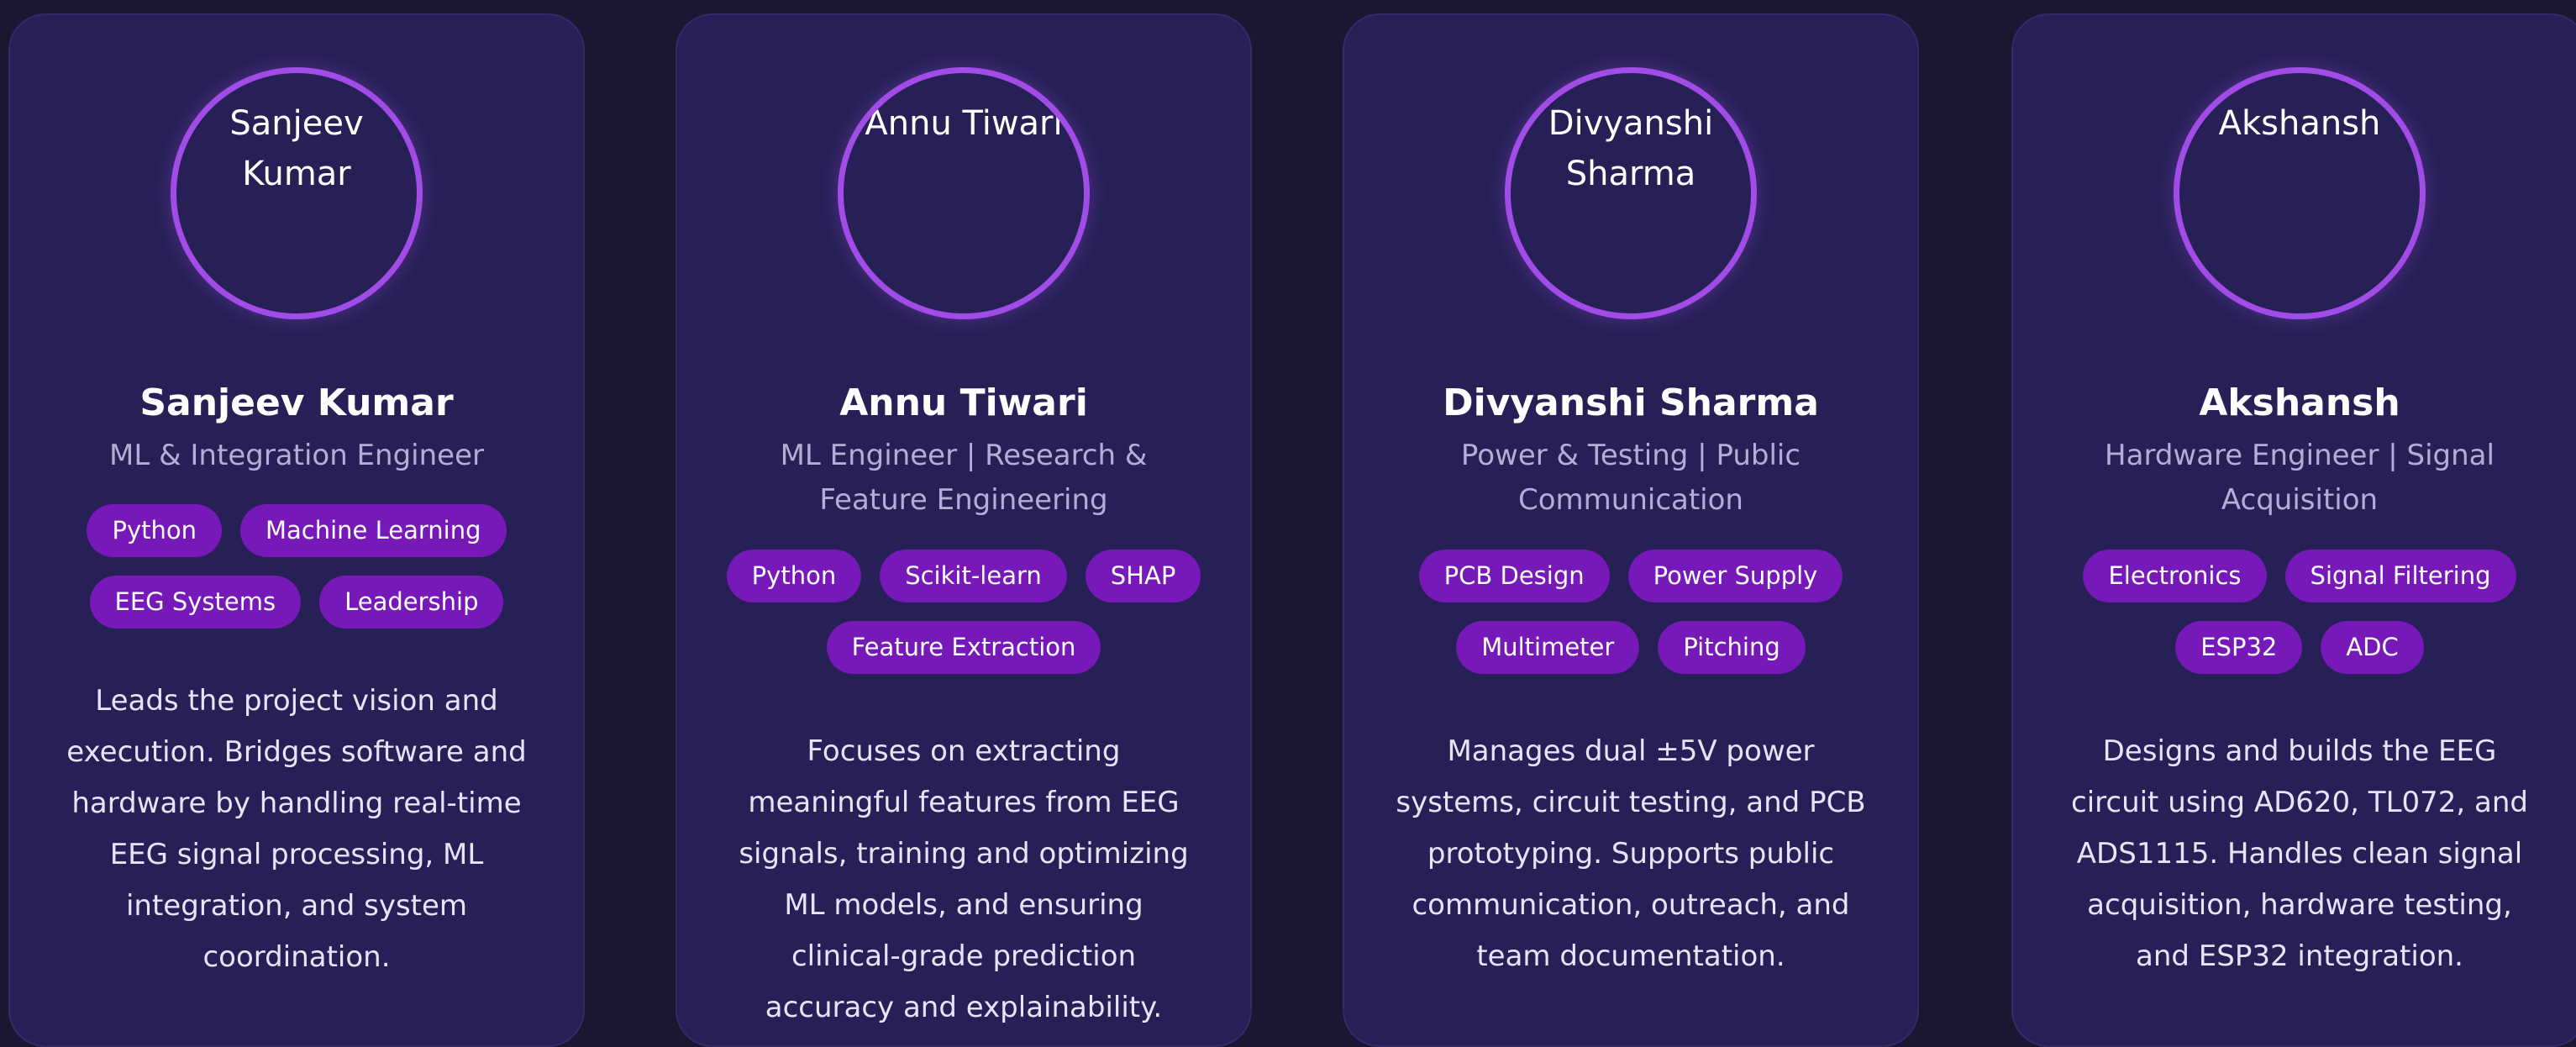 This screenshot has height=1047, width=2576. What do you see at coordinates (964, 193) in the screenshot?
I see `avatar: Annu Tiwari` at bounding box center [964, 193].